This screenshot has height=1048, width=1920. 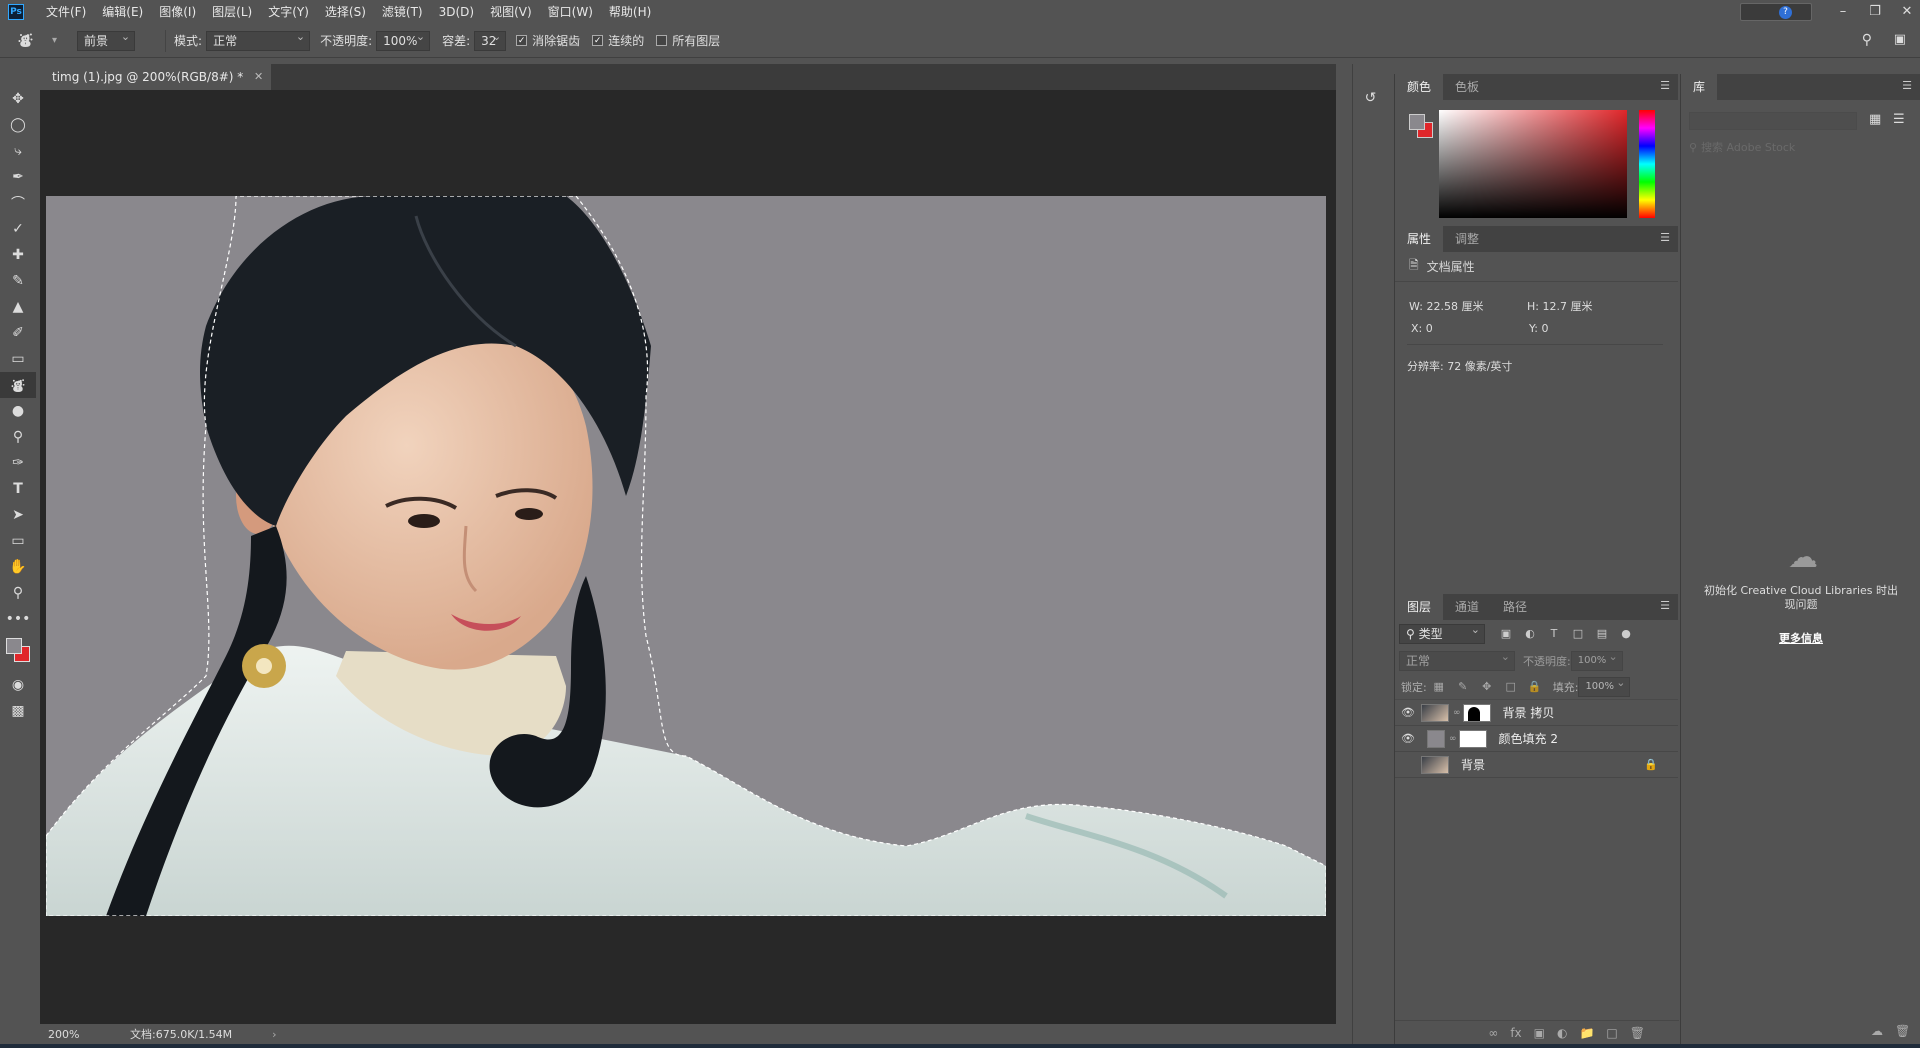 What do you see at coordinates (1562, 1033) in the screenshot?
I see `adjustment-layer-icon: ◐` at bounding box center [1562, 1033].